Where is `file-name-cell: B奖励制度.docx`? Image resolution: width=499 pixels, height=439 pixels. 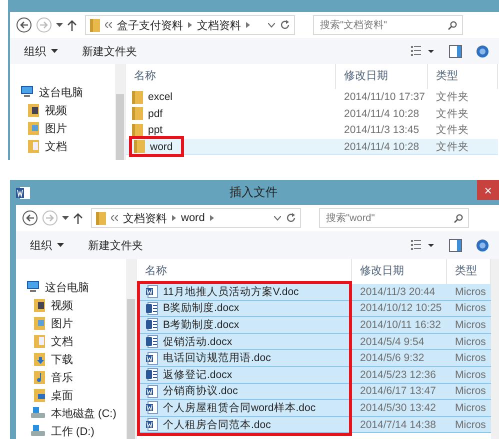 file-name-cell: B奖励制度.docx is located at coordinates (244, 309).